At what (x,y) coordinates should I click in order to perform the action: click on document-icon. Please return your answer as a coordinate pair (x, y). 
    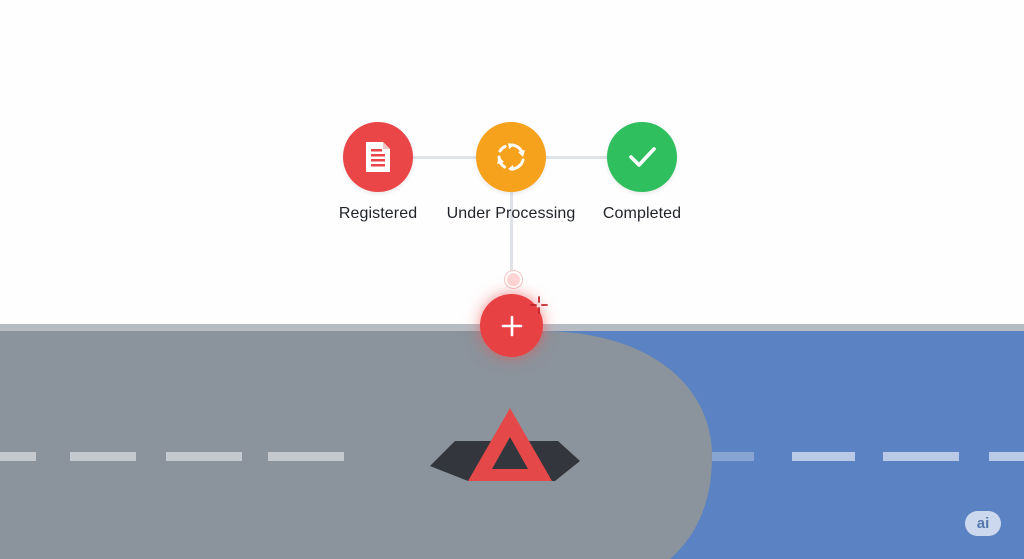
    Looking at the image, I should click on (378, 157).